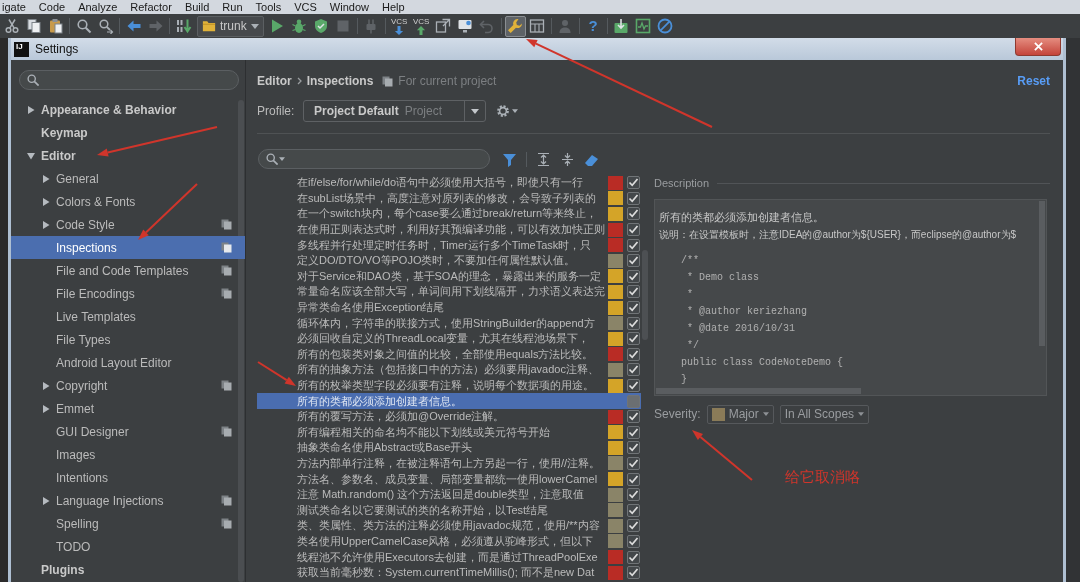  I want to click on severity-dropdown: Major, so click(740, 414).